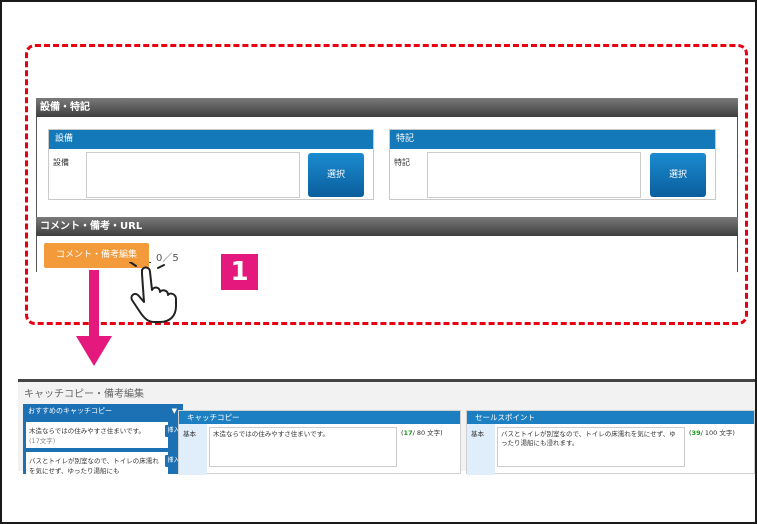 This screenshot has height=524, width=757. I want to click on chevron-down-icon: ▼, so click(174, 411).